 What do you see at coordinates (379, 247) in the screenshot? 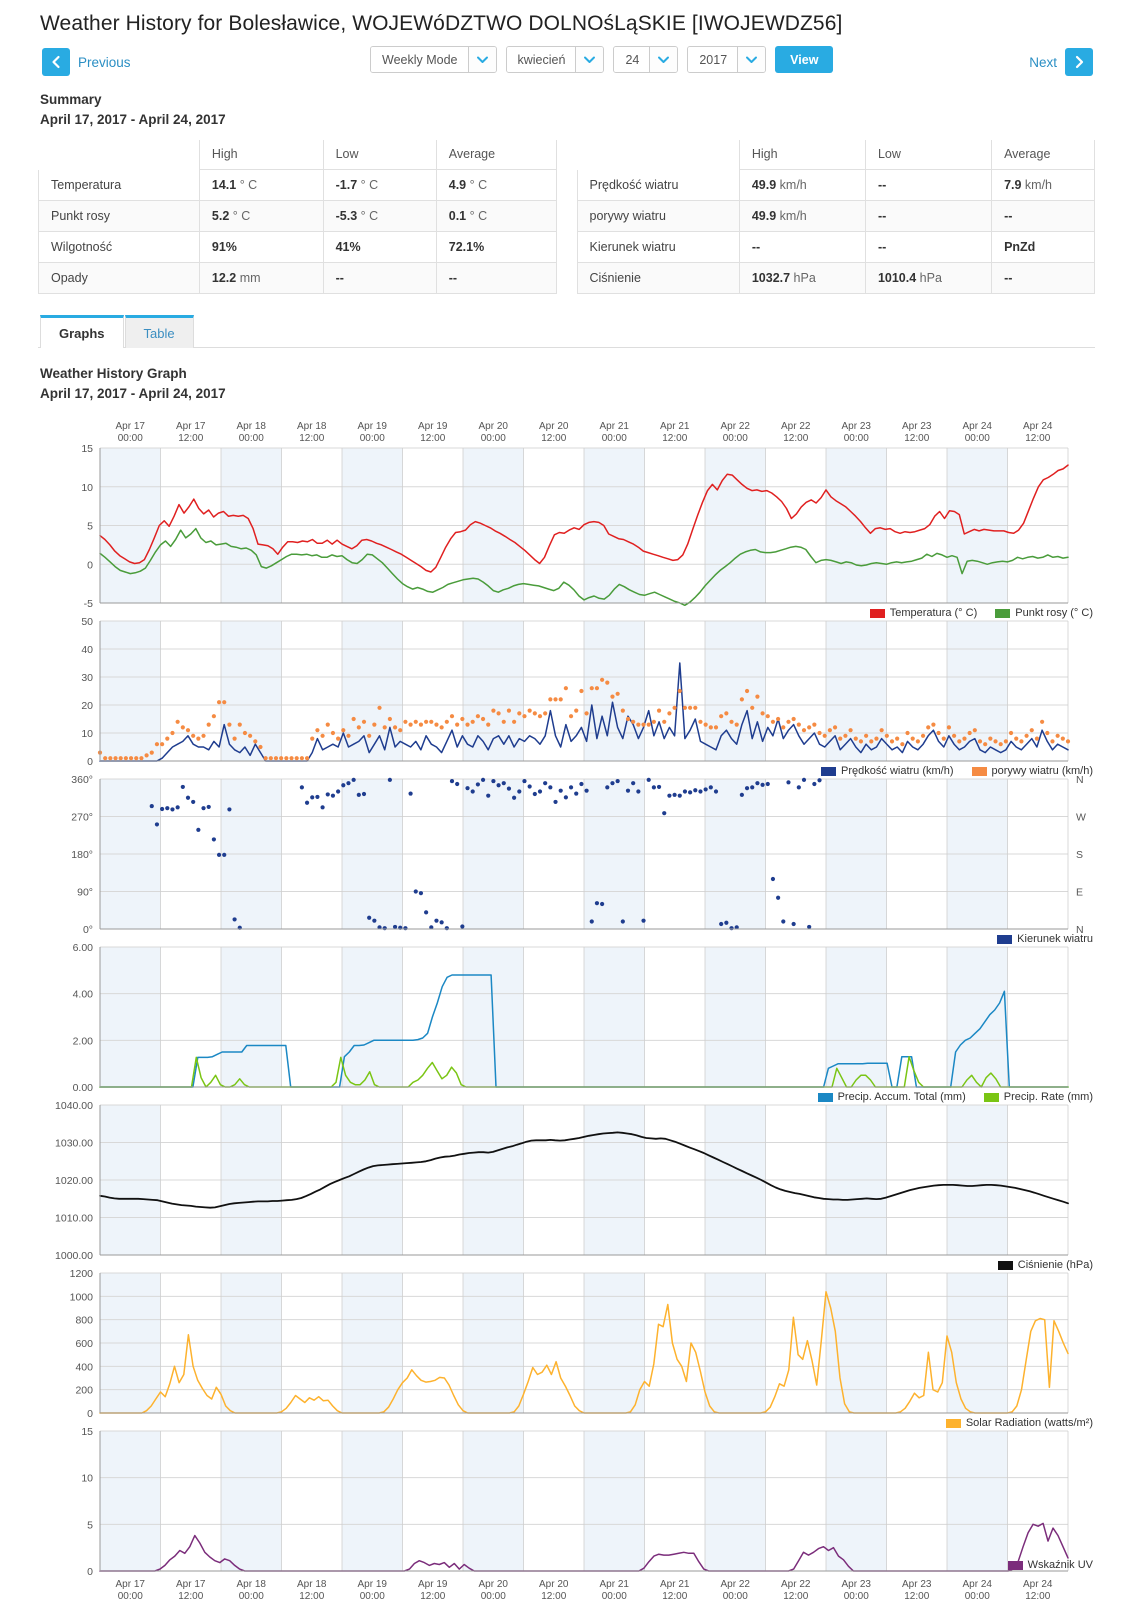
I see `cell-low: 41%` at bounding box center [379, 247].